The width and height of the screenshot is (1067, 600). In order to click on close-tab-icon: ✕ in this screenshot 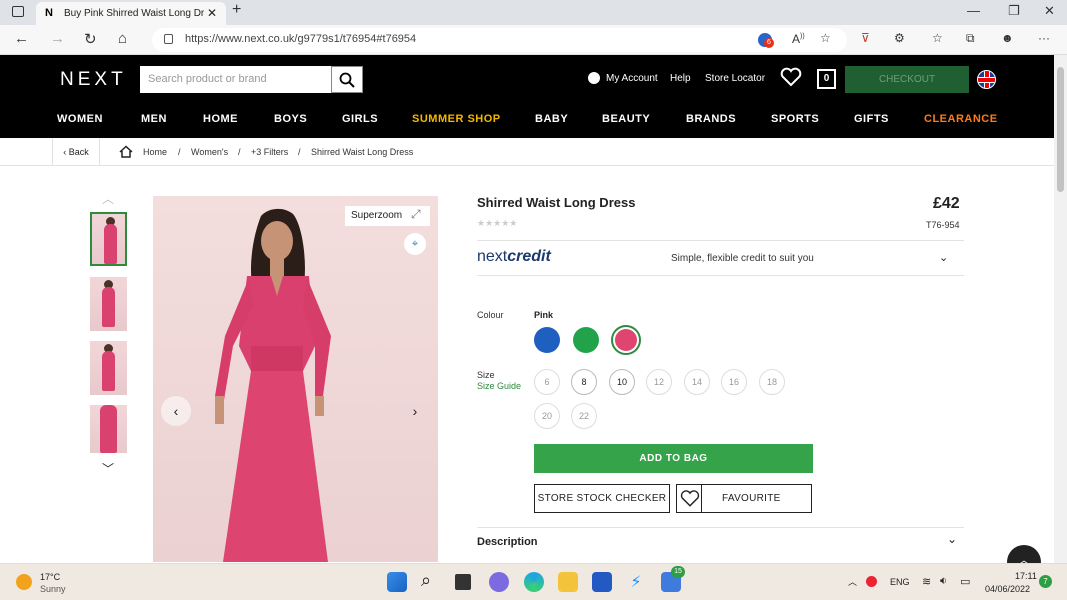, I will do `click(212, 13)`.